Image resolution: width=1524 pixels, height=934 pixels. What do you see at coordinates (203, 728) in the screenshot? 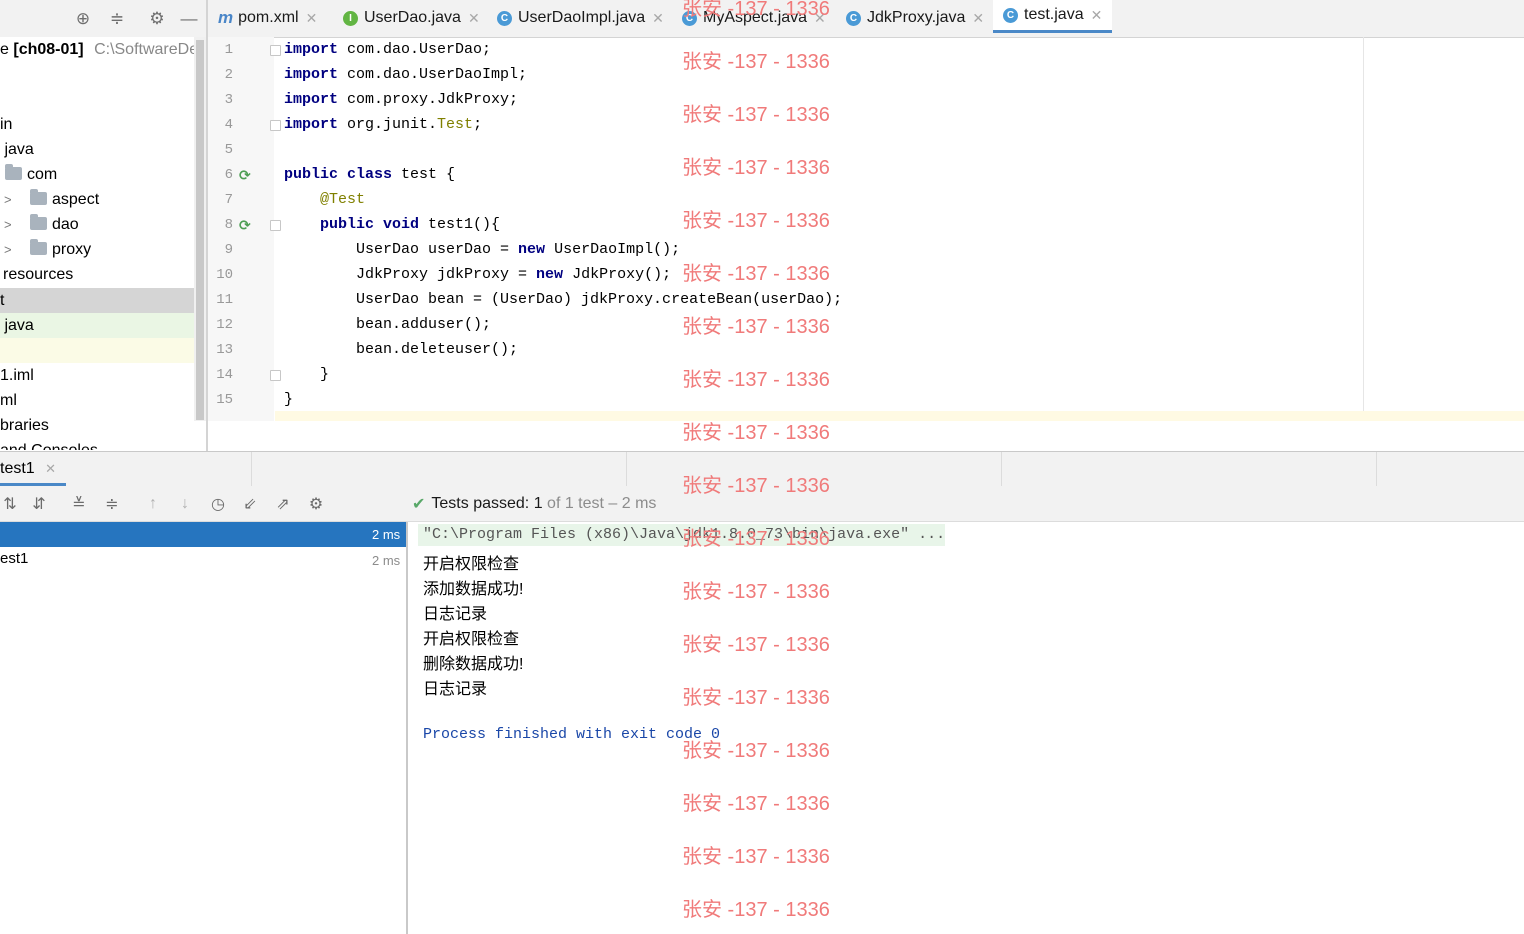
I see `test-tree` at bounding box center [203, 728].